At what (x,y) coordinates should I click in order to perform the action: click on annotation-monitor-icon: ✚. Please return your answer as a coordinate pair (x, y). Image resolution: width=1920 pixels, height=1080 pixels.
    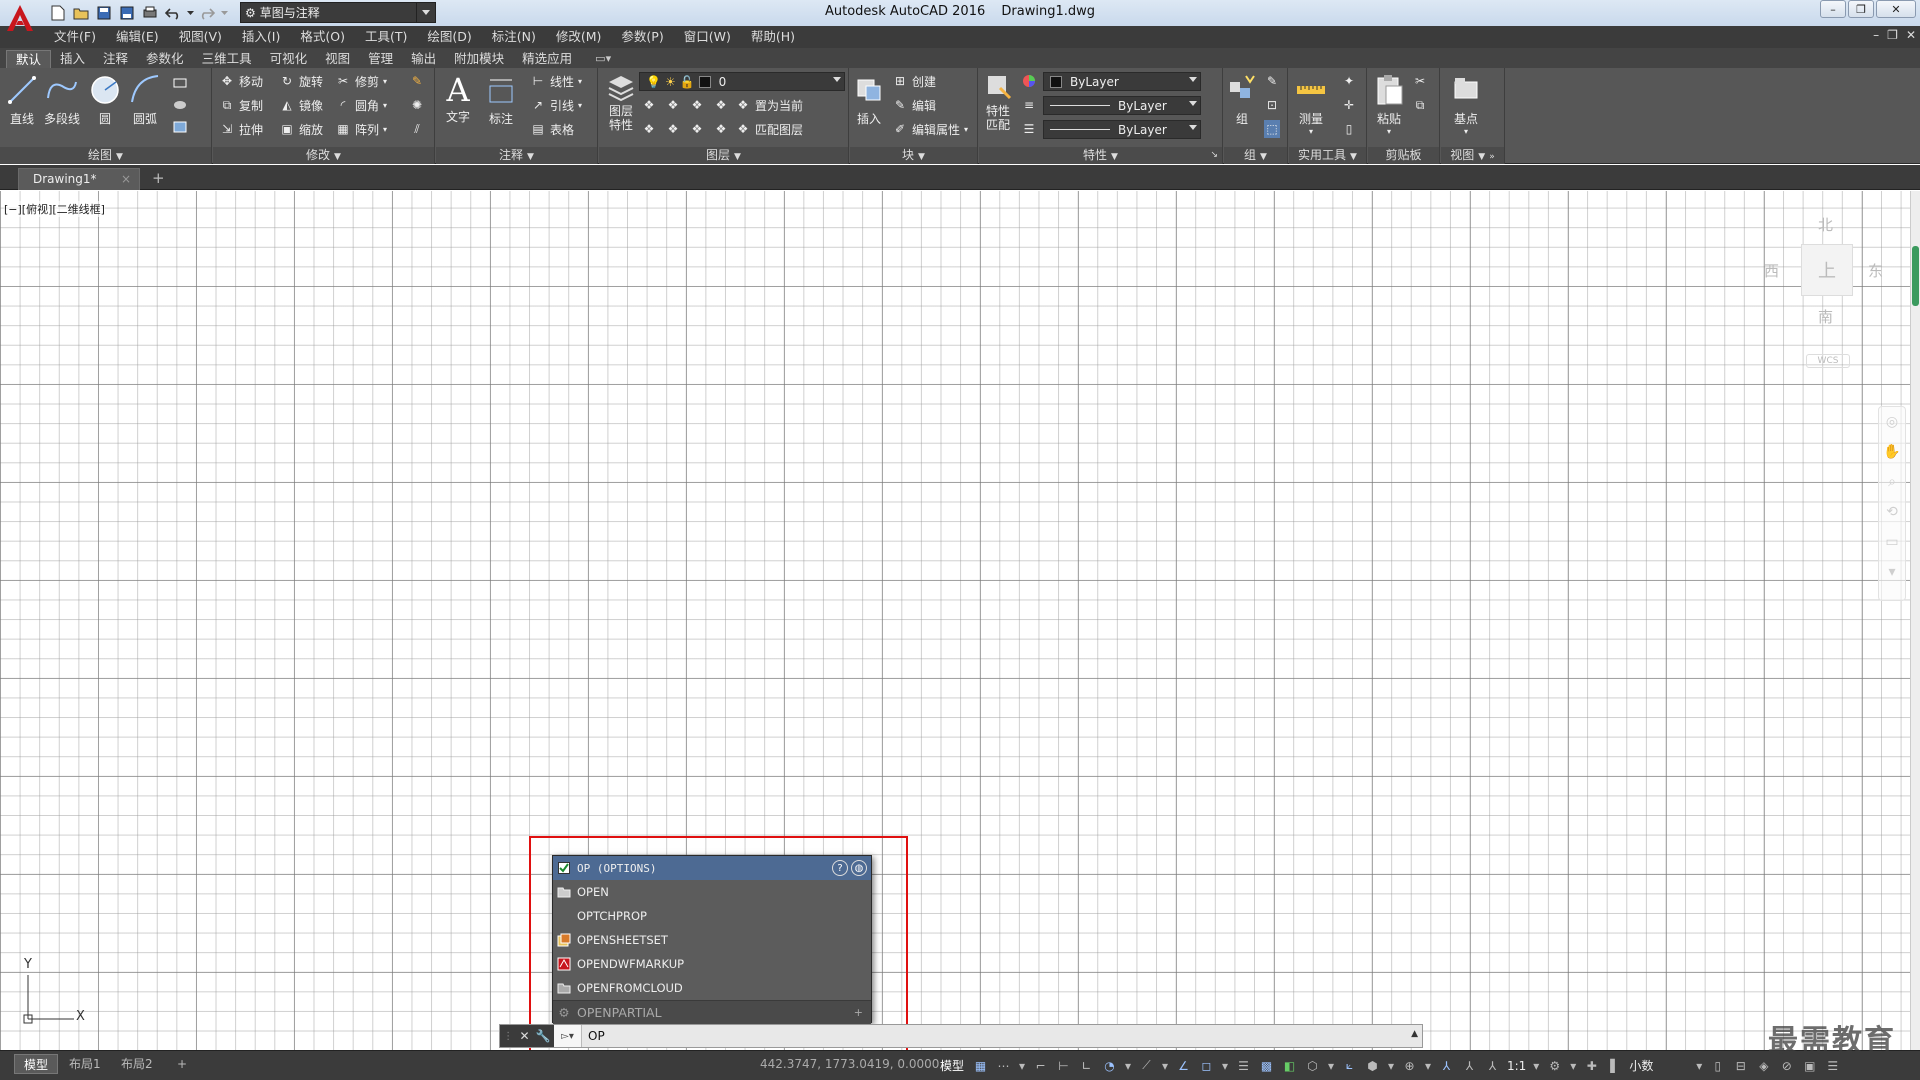
    Looking at the image, I should click on (1591, 1065).